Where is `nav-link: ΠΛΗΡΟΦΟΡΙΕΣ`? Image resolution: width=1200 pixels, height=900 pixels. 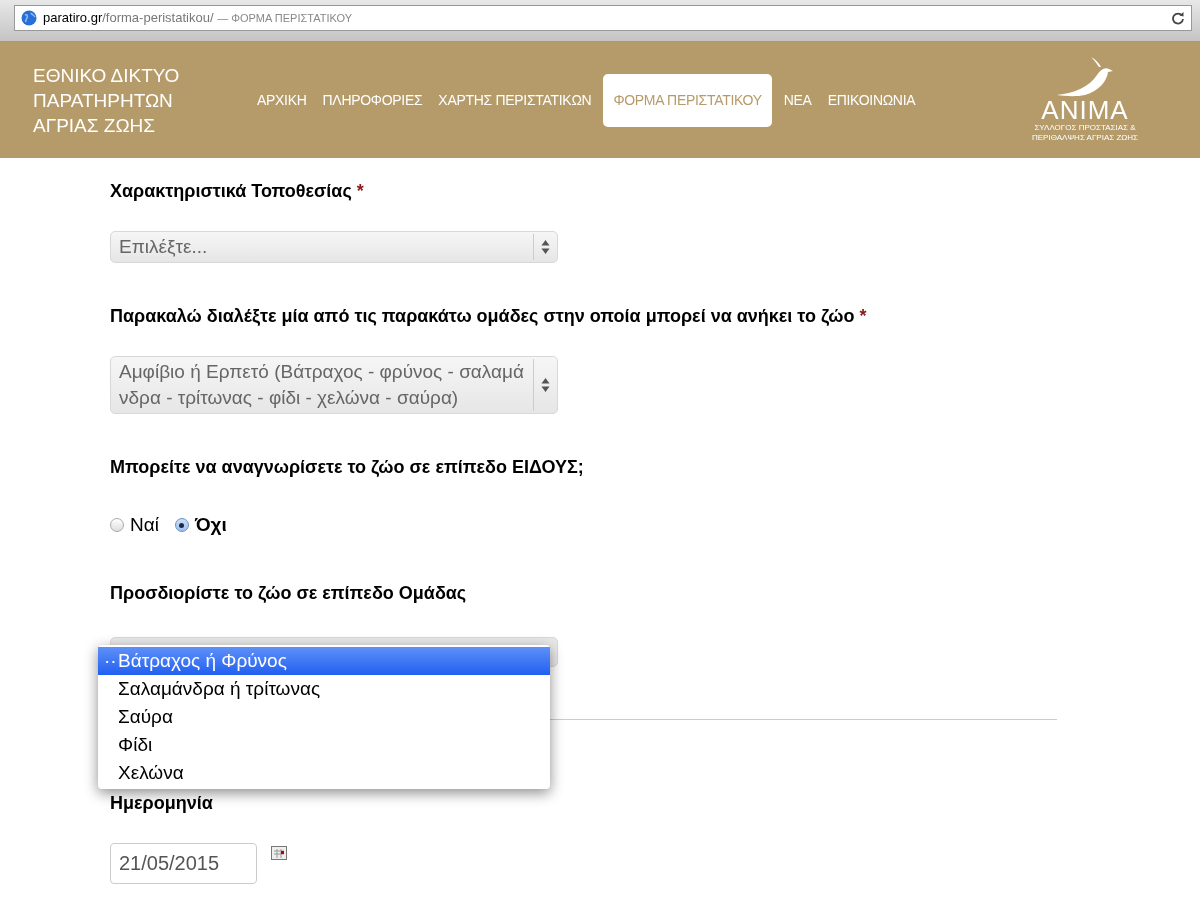
nav-link: ΠΛΗΡΟΦΟΡΙΕΣ is located at coordinates (372, 100).